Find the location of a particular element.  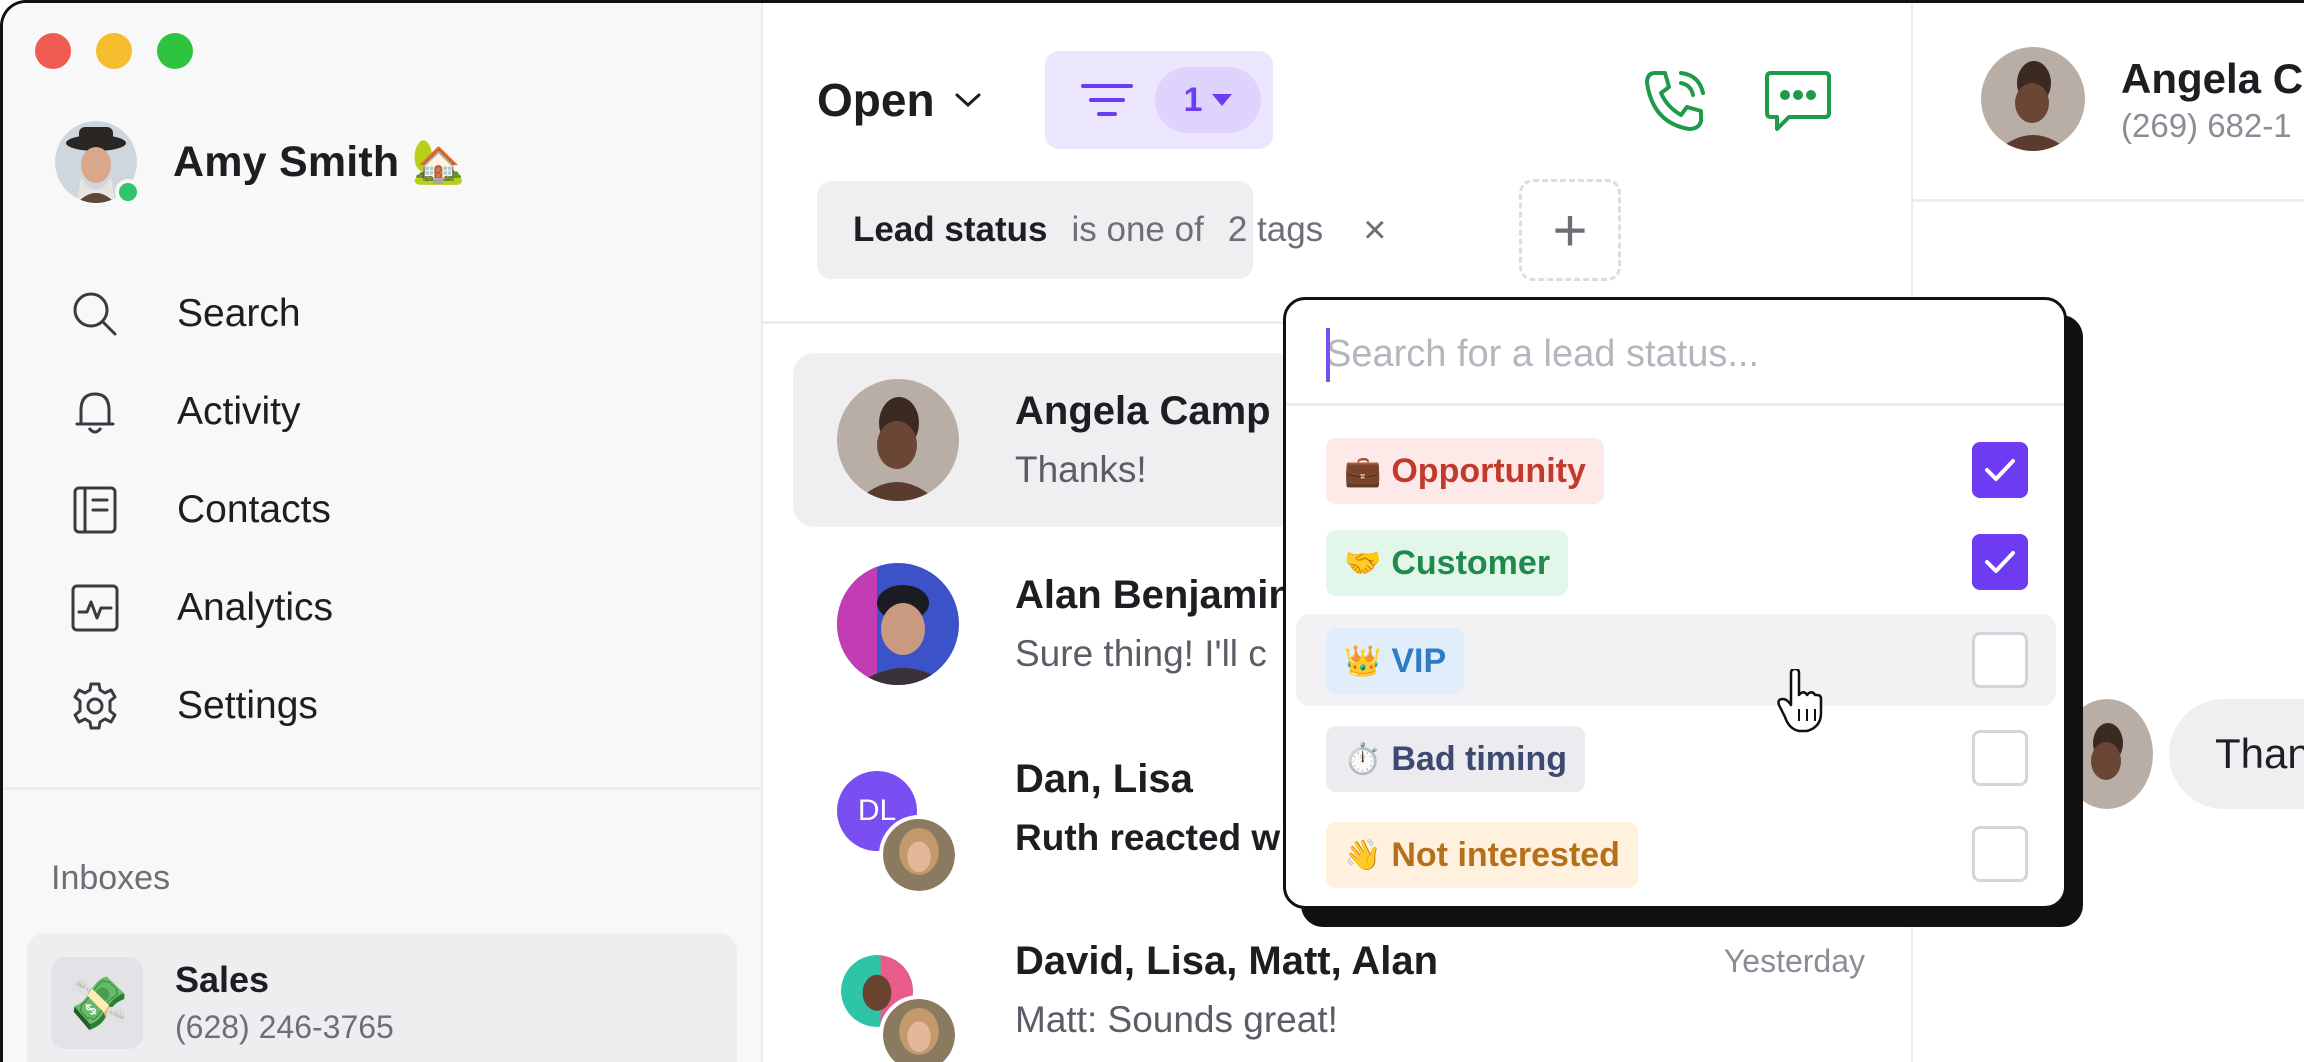

sidebar-divider is located at coordinates (383, 788).